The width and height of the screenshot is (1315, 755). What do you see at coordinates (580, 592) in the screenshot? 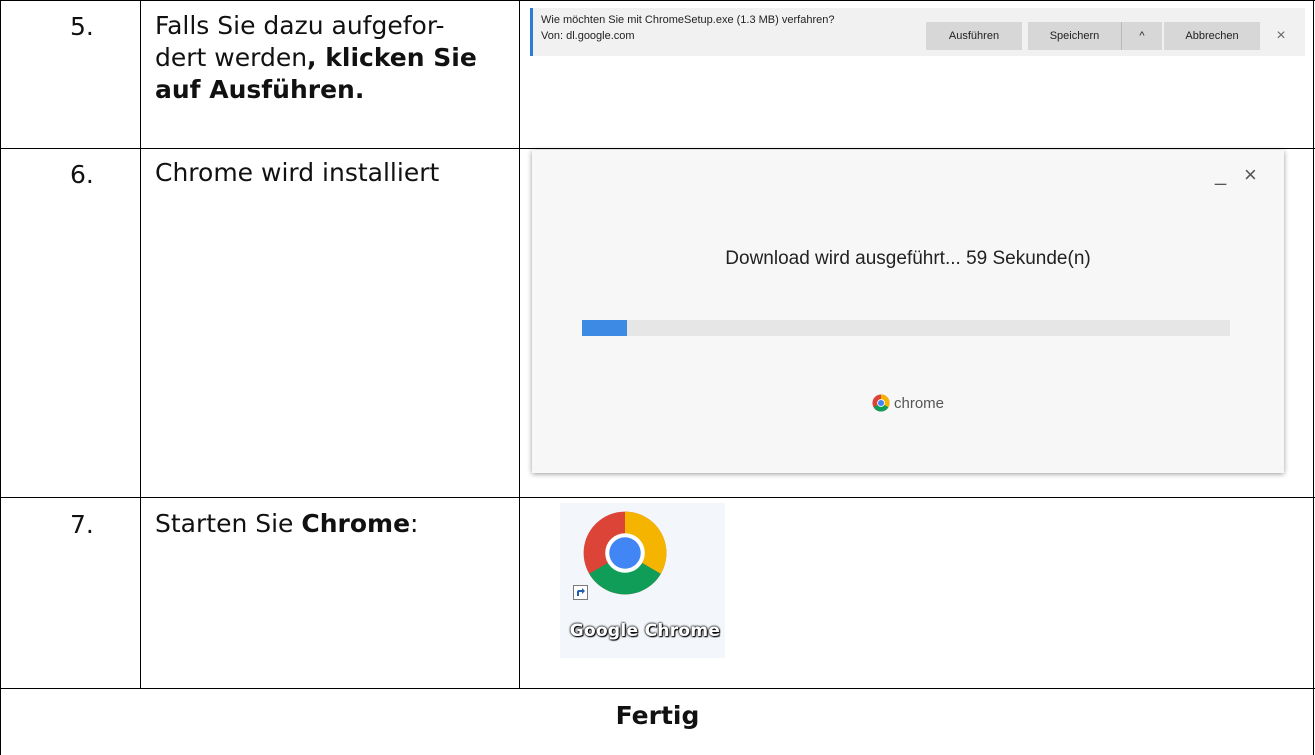
I see `shortcut-arrow-icon` at bounding box center [580, 592].